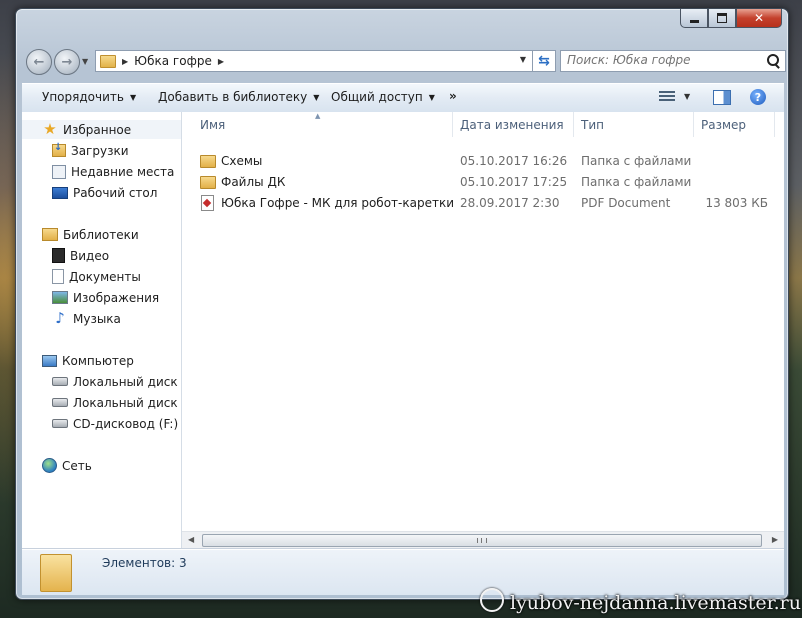 This screenshot has width=802, height=618. Describe the element at coordinates (115, 192) in the screenshot. I see `sidebar-item-label: Рабочий стол` at that location.